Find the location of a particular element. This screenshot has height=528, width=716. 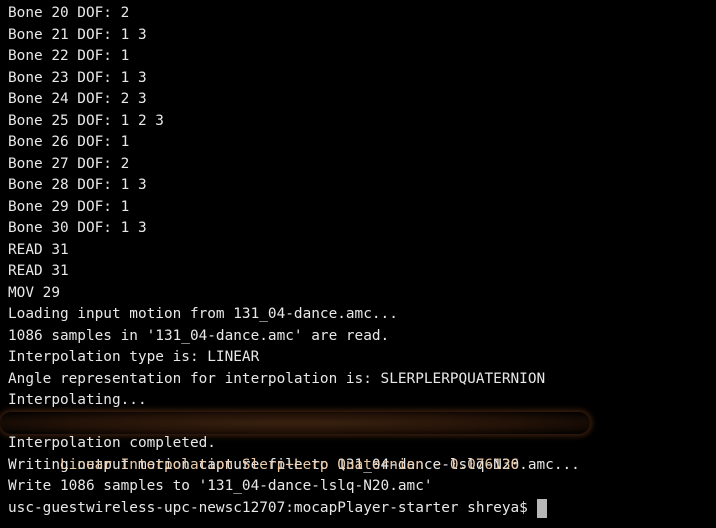

output-line: Bone 20 DOF: 2 is located at coordinates (69, 13).